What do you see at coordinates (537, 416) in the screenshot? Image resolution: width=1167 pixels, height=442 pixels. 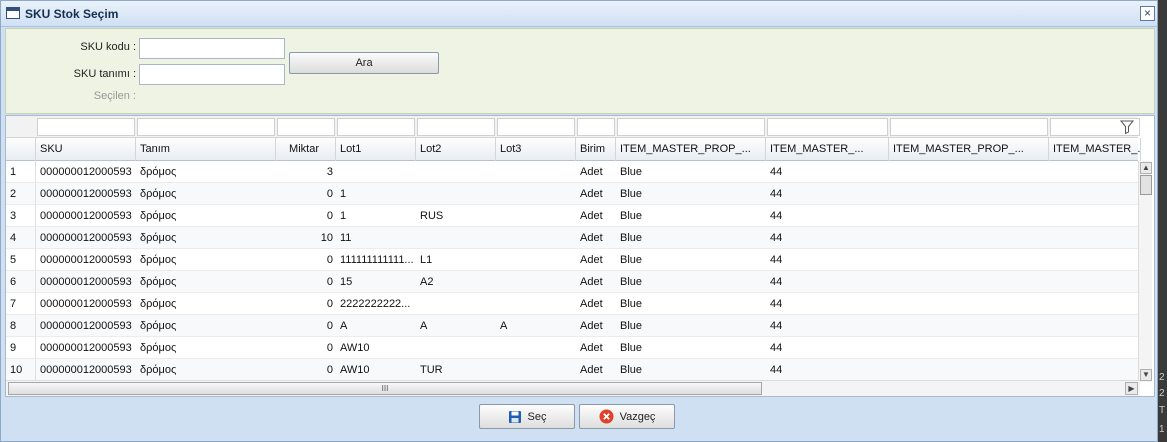 I see `select-button-label: Seç` at bounding box center [537, 416].